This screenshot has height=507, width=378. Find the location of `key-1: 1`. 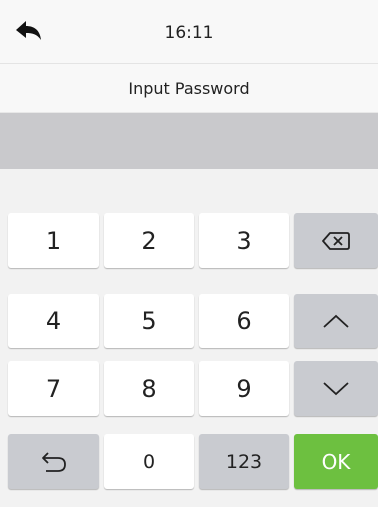

key-1: 1 is located at coordinates (53, 240).